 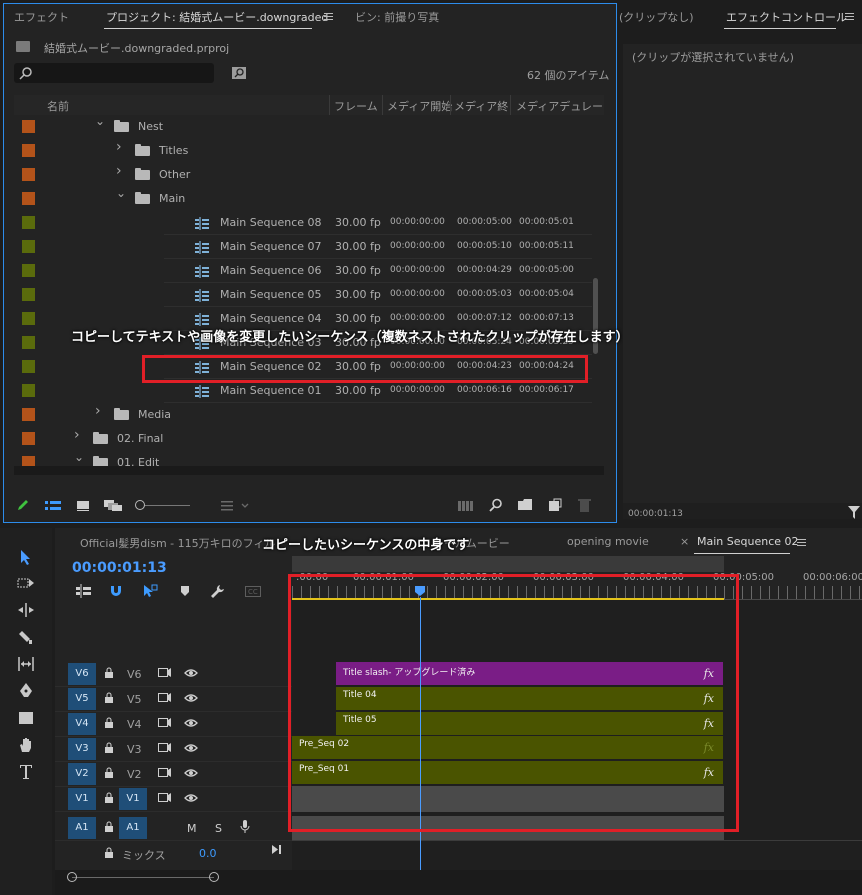 What do you see at coordinates (167, 505) in the screenshot?
I see `zoom-slider` at bounding box center [167, 505].